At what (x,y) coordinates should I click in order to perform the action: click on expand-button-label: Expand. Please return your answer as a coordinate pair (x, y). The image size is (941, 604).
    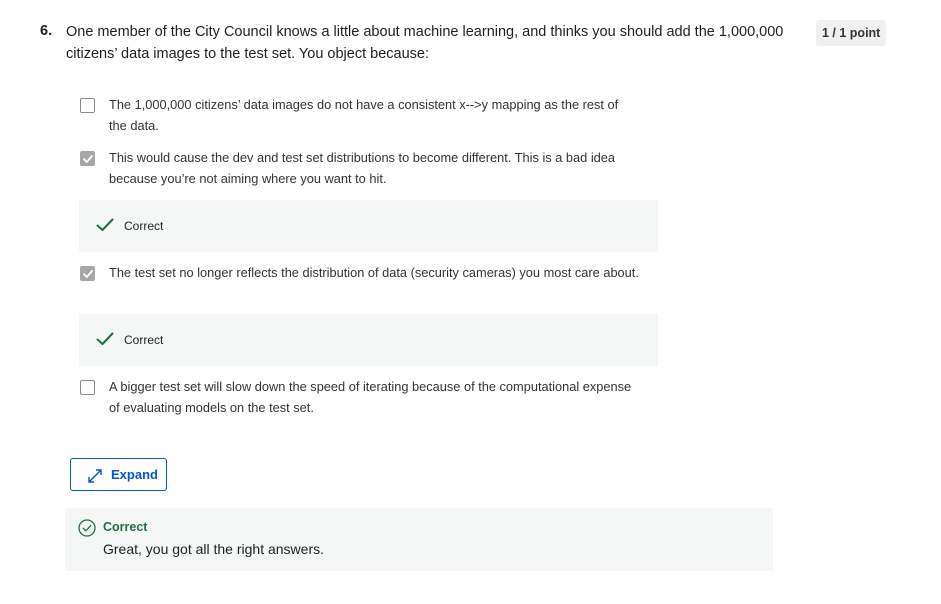
    Looking at the image, I should click on (134, 474).